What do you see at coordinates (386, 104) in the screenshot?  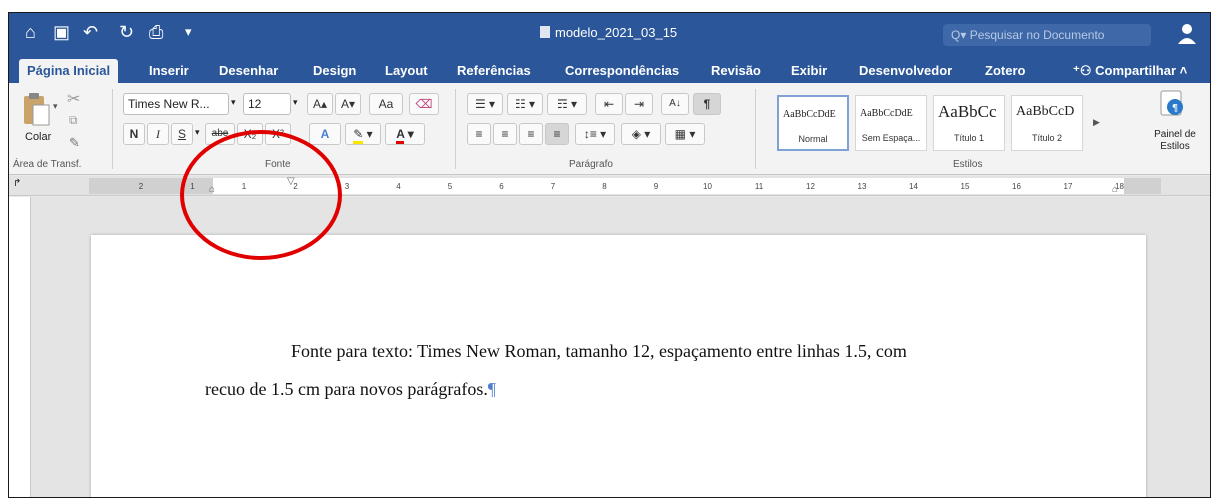 I see `change-case-button: Aa` at bounding box center [386, 104].